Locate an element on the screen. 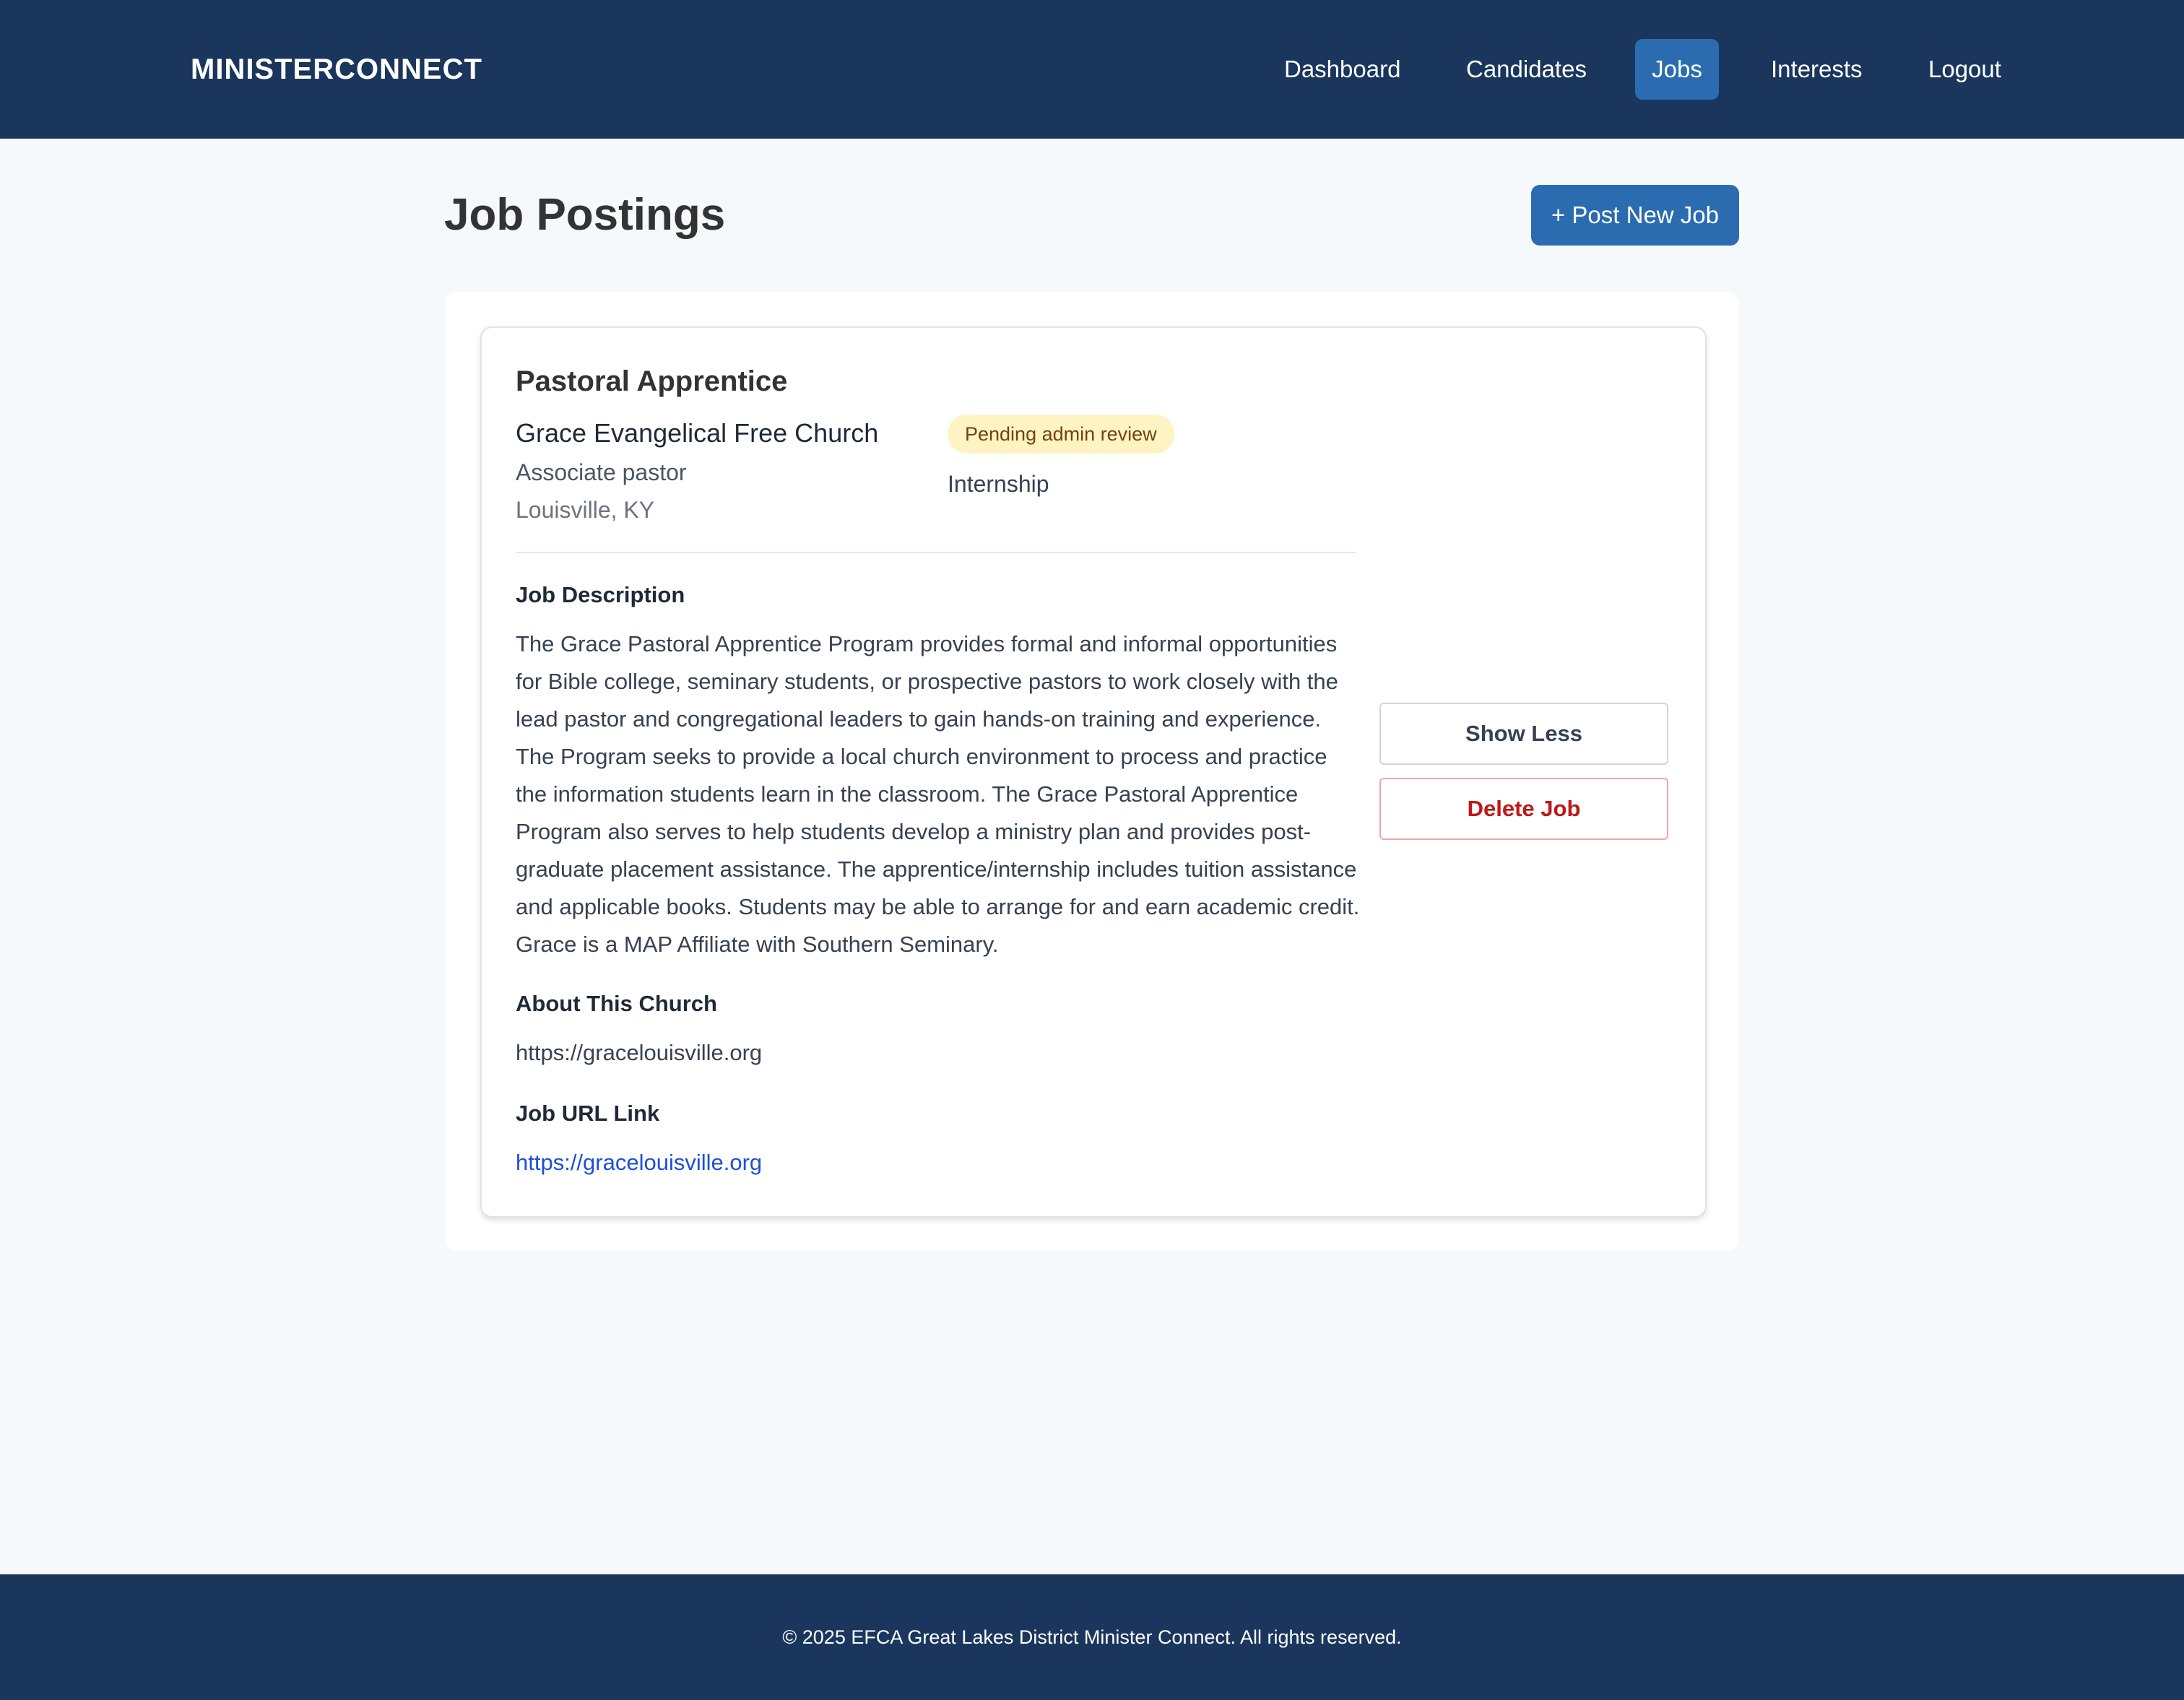 Image resolution: width=2184 pixels, height=1700 pixels. nav-jobs: Jobs is located at coordinates (1677, 69).